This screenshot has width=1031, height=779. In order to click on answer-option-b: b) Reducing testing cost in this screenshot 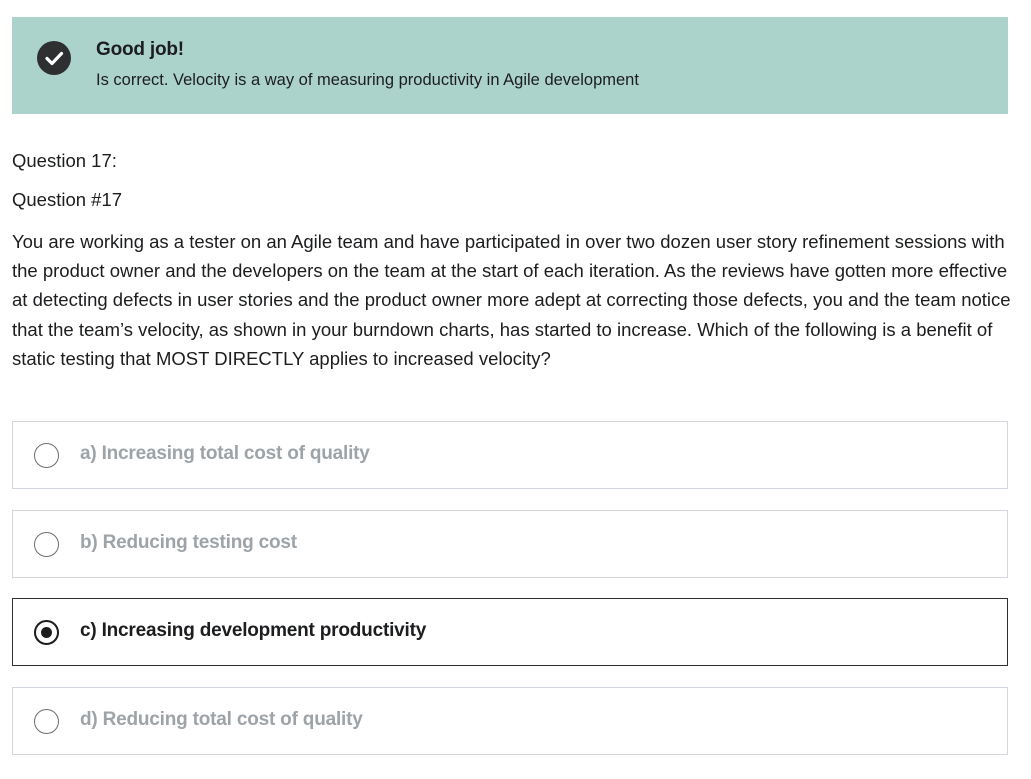, I will do `click(510, 544)`.